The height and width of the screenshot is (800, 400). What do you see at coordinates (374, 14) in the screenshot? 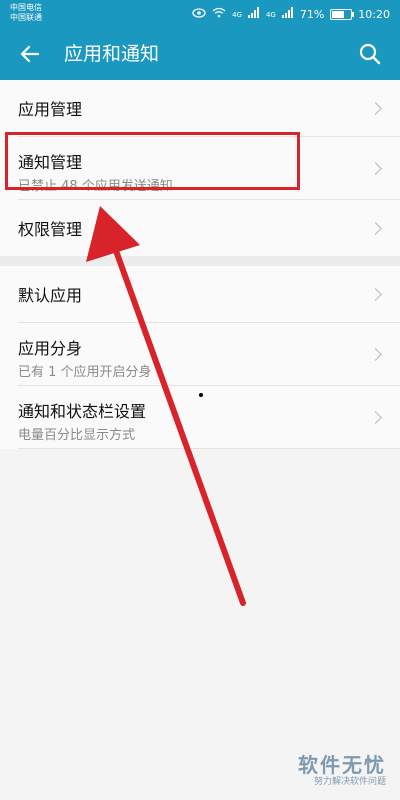
I see `clock: 10:20` at bounding box center [374, 14].